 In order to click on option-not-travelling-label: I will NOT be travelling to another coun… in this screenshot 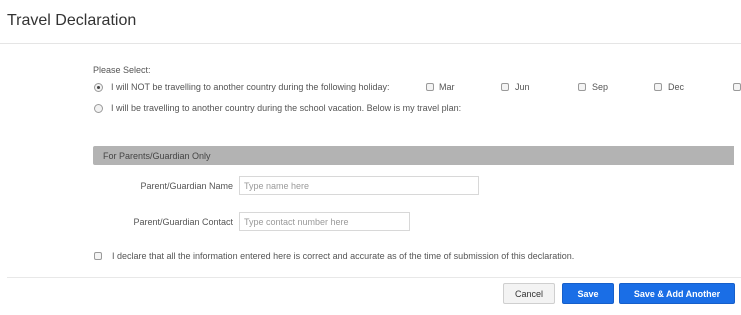, I will do `click(250, 87)`.